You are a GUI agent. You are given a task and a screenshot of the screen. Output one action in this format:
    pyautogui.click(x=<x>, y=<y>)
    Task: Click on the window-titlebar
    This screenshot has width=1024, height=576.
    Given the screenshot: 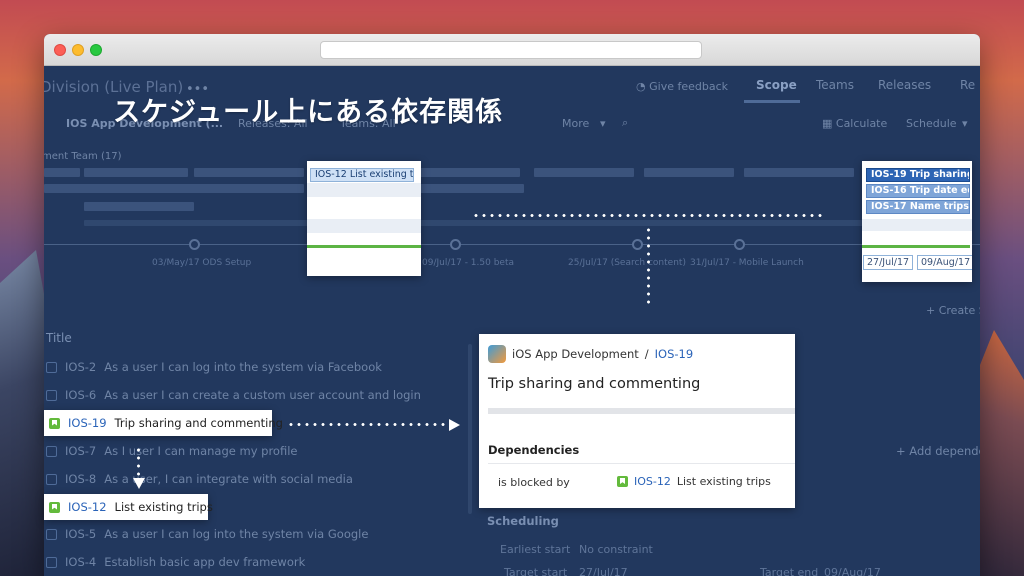 What is the action you would take?
    pyautogui.click(x=512, y=50)
    